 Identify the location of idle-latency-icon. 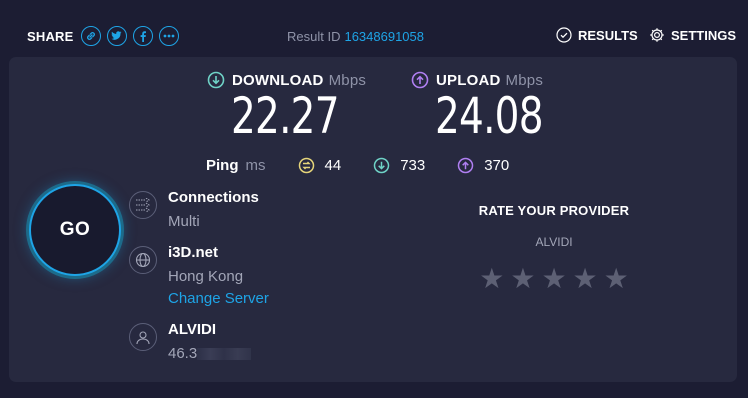
(306, 165).